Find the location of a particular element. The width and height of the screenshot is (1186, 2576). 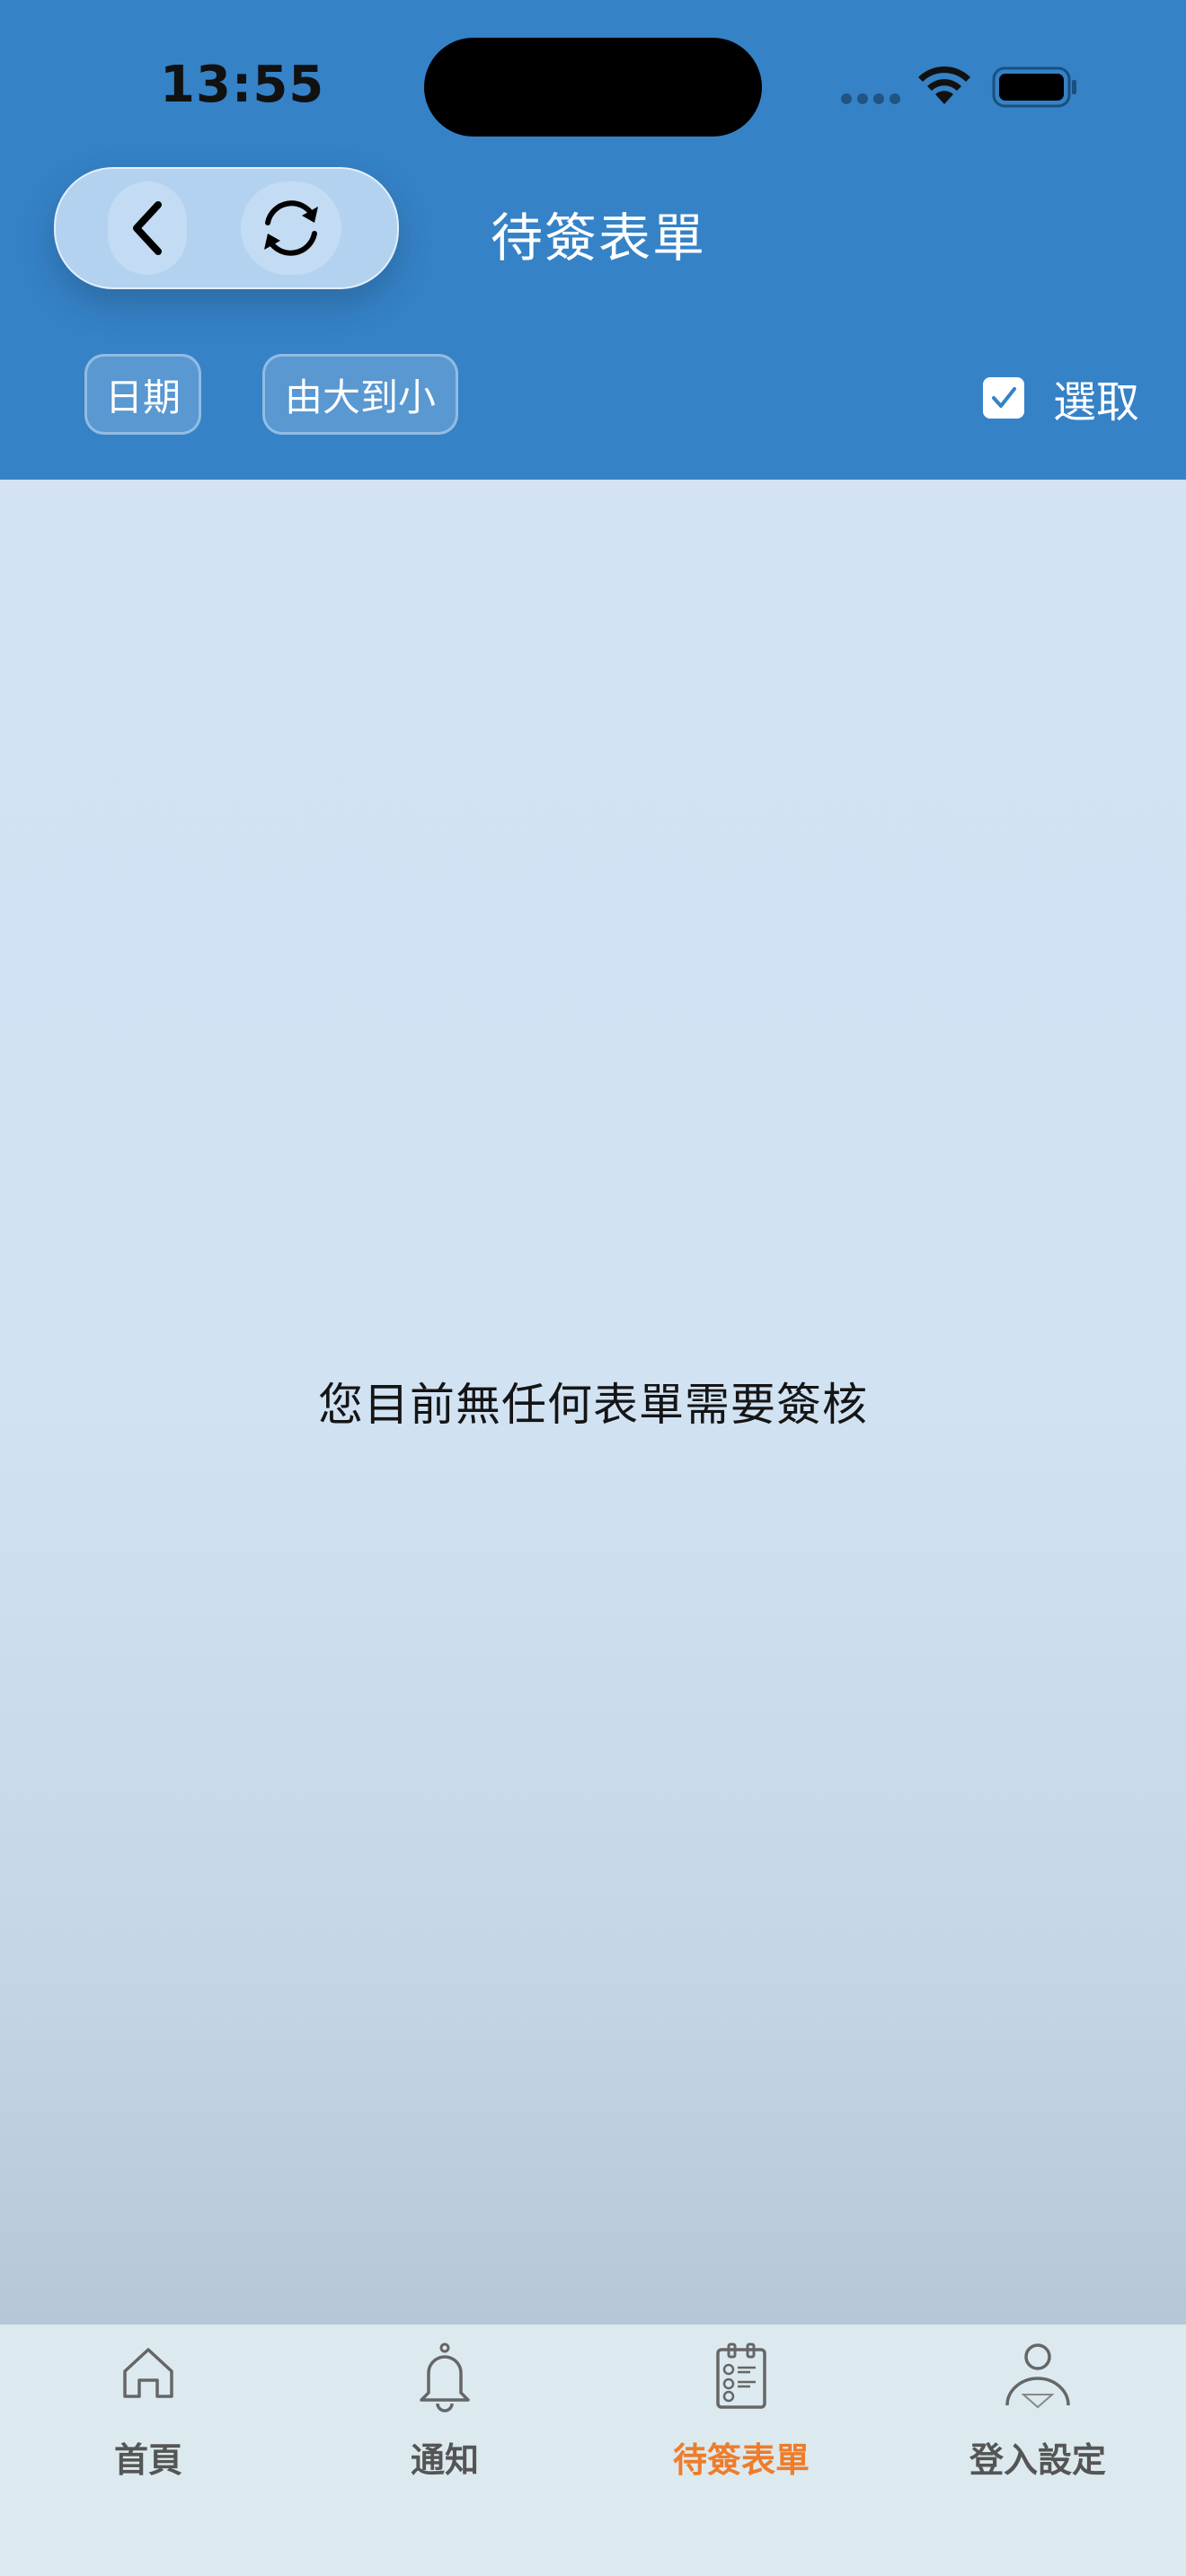

back-button is located at coordinates (147, 228).